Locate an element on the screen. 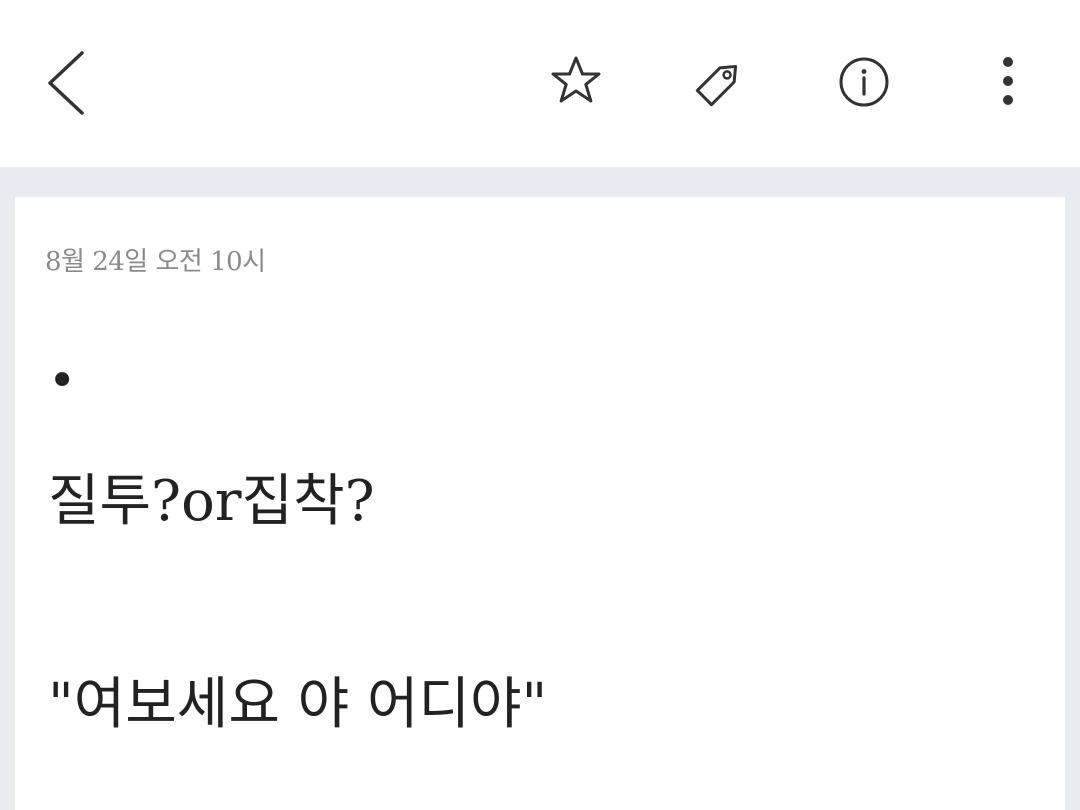 The width and height of the screenshot is (1080, 810). favorite-button is located at coordinates (576, 82).